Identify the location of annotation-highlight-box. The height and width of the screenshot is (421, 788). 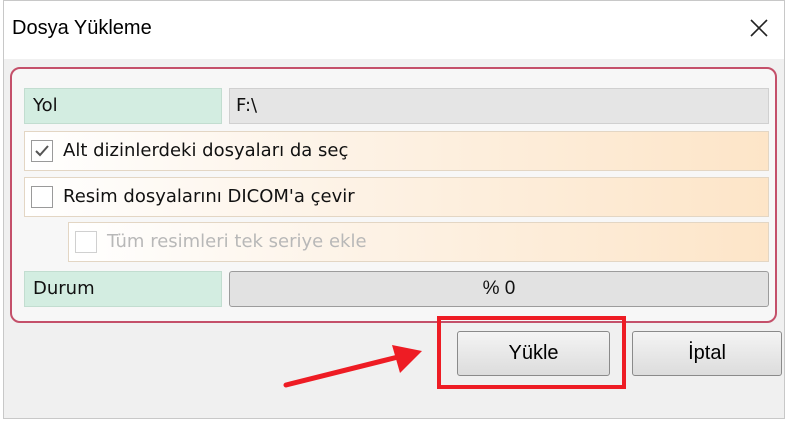
(531, 352).